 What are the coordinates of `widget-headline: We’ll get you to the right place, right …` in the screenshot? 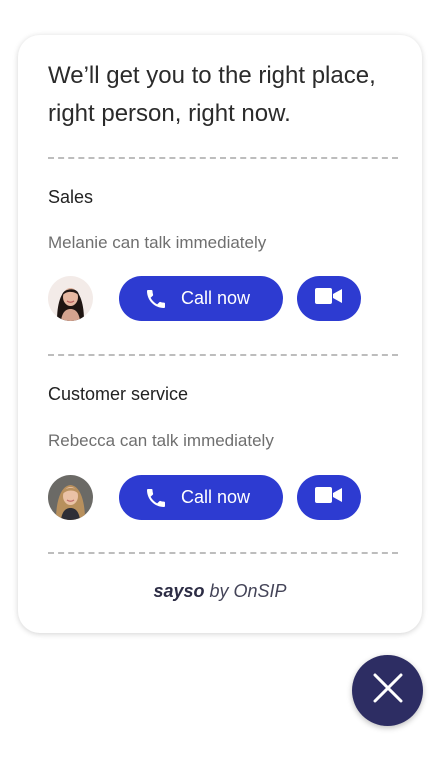 It's located at (212, 94).